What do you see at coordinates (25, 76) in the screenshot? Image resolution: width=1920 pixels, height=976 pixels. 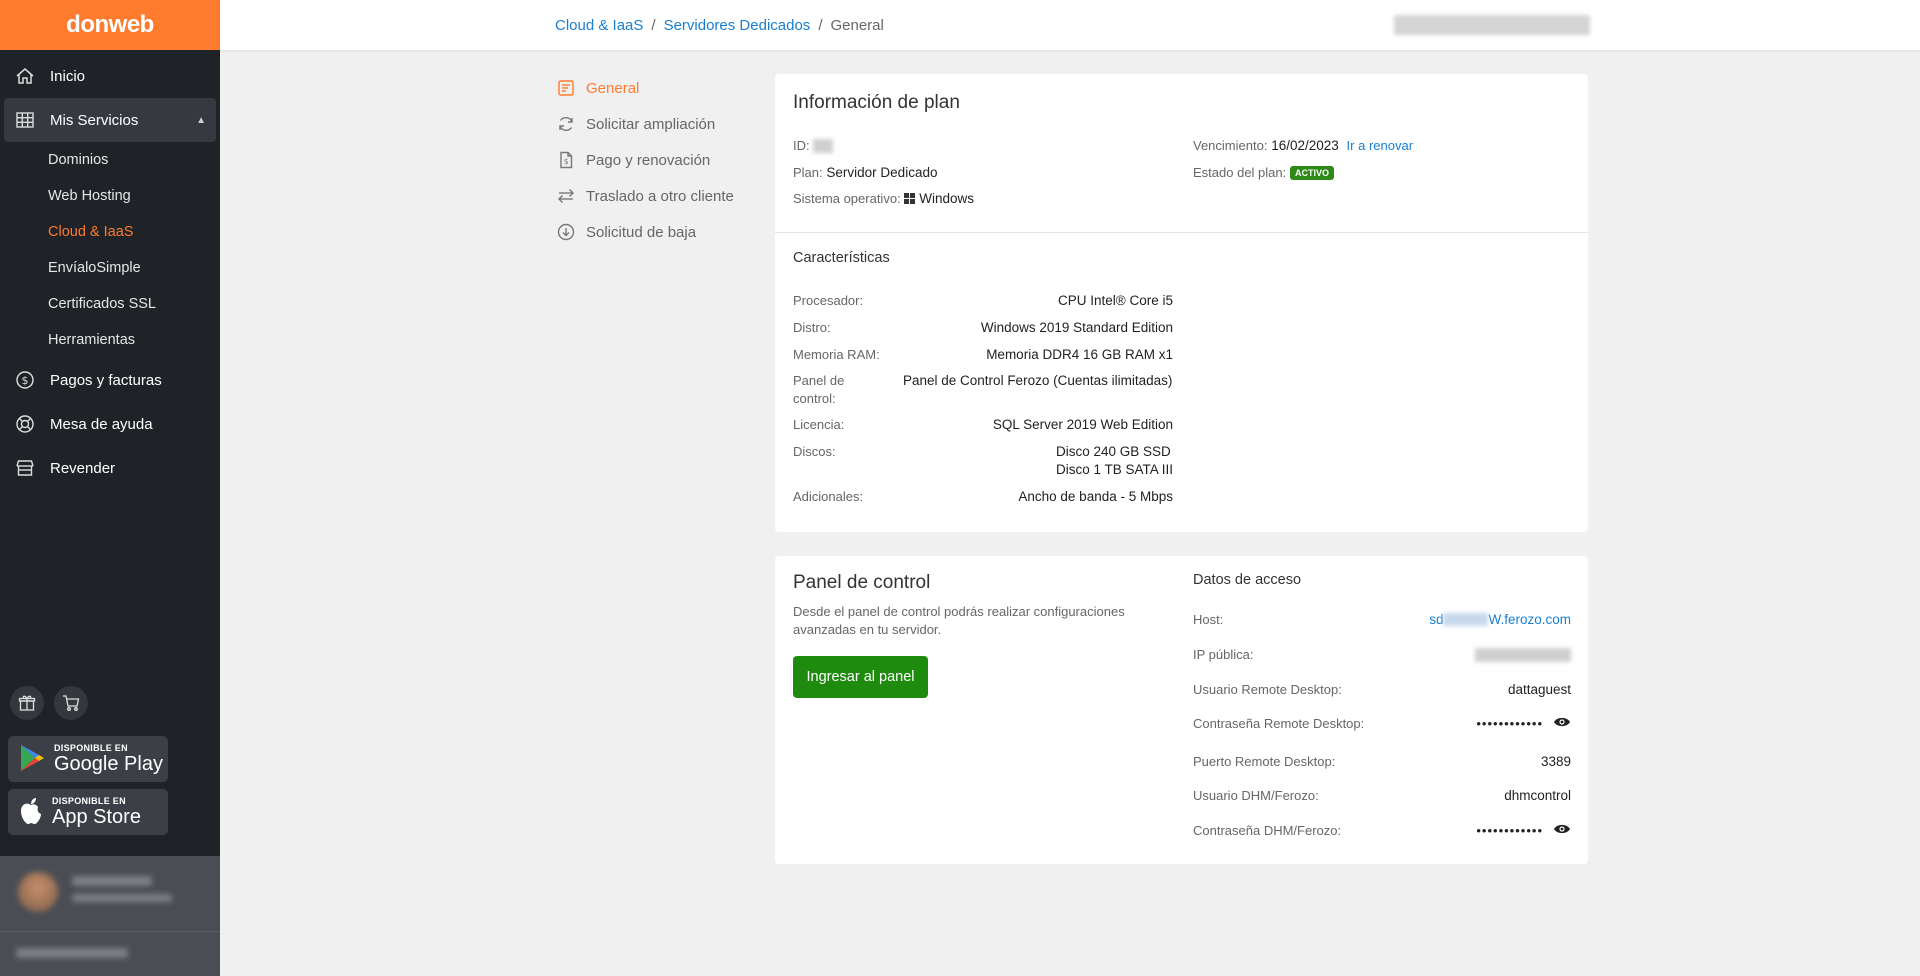 I see `home-icon` at bounding box center [25, 76].